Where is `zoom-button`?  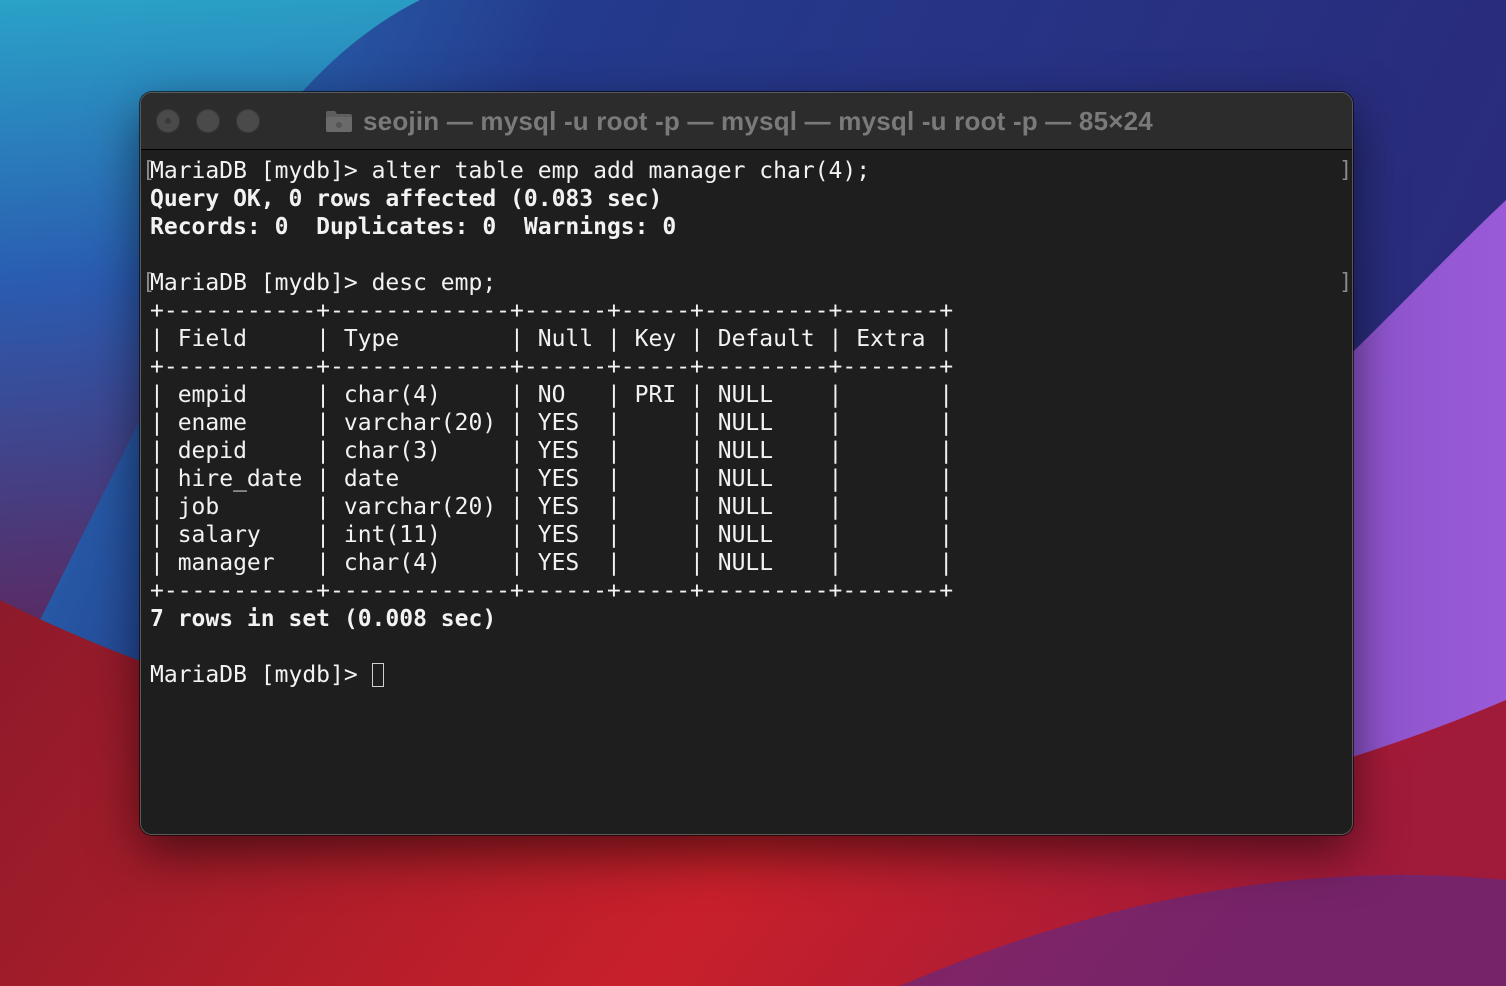
zoom-button is located at coordinates (248, 121).